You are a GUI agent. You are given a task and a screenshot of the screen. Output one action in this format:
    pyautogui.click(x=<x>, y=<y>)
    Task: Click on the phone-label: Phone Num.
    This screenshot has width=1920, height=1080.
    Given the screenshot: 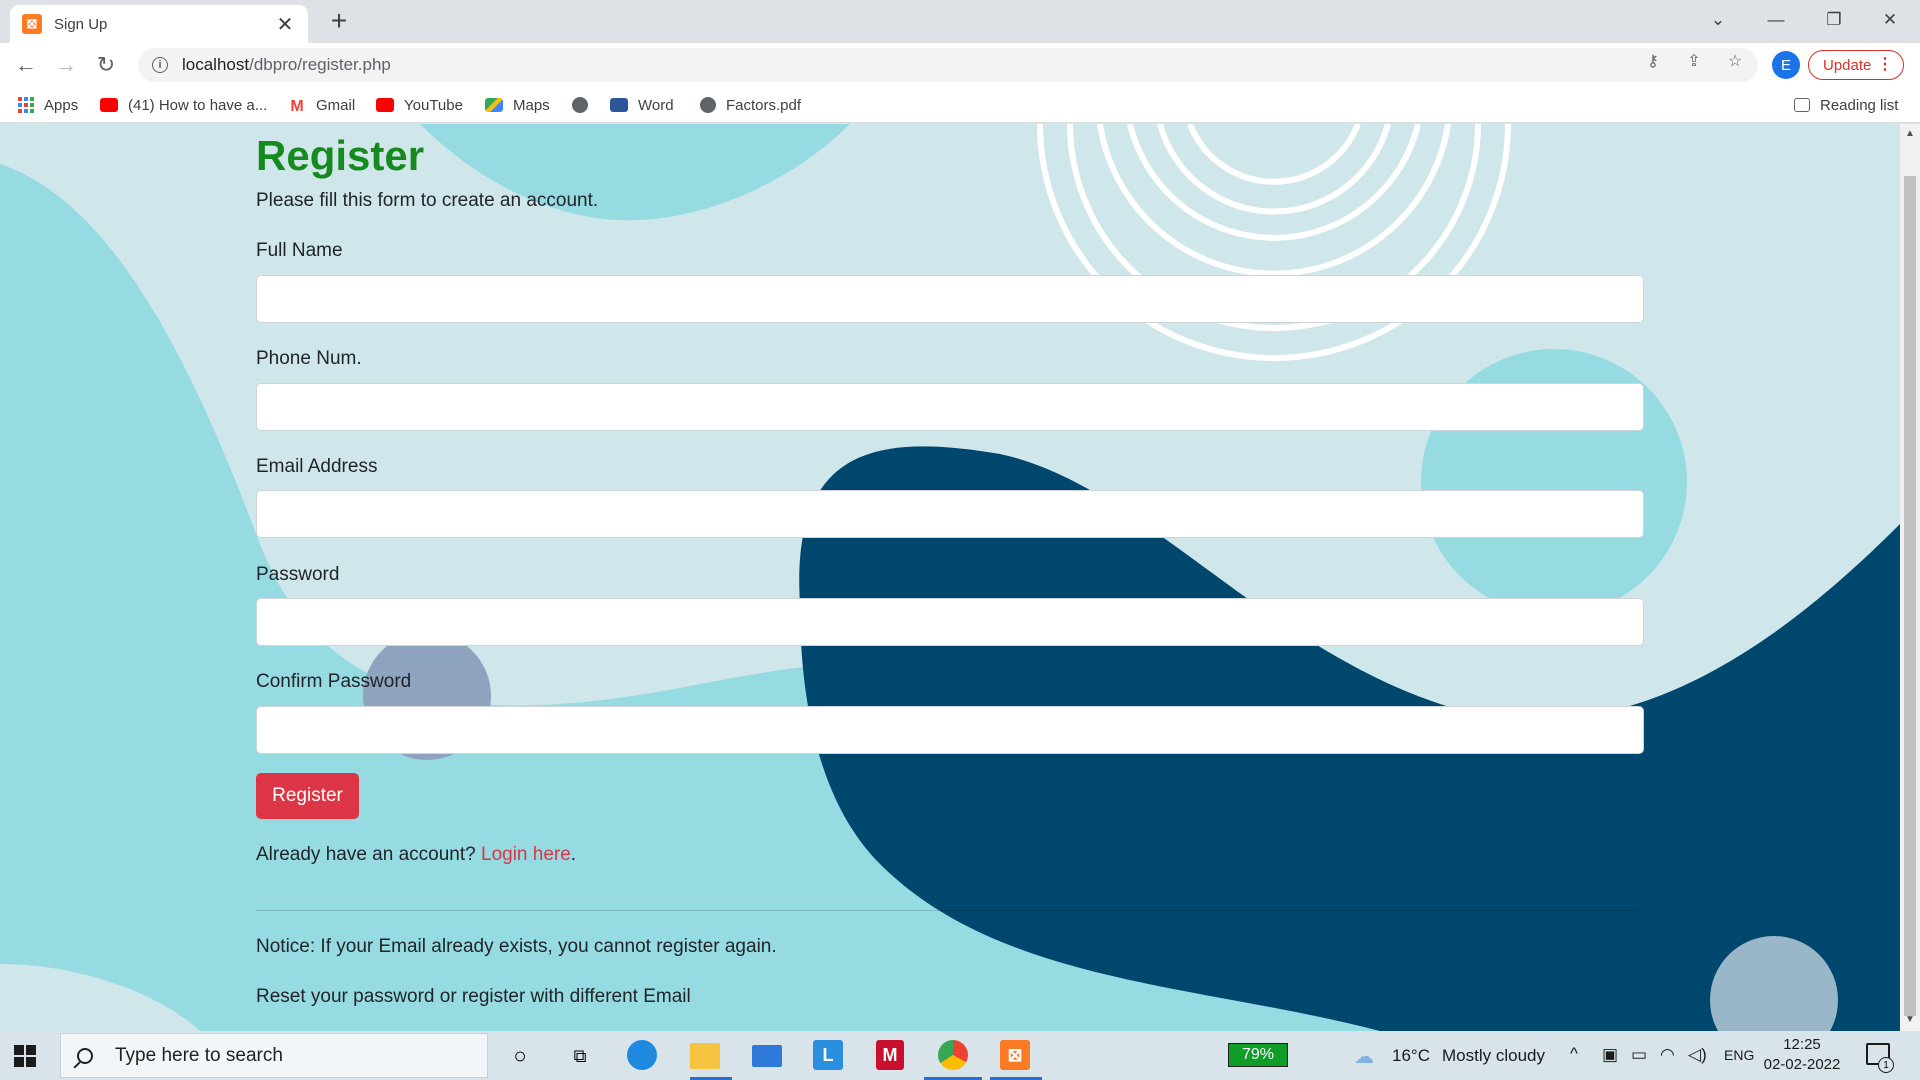 What is the action you would take?
    pyautogui.click(x=309, y=358)
    